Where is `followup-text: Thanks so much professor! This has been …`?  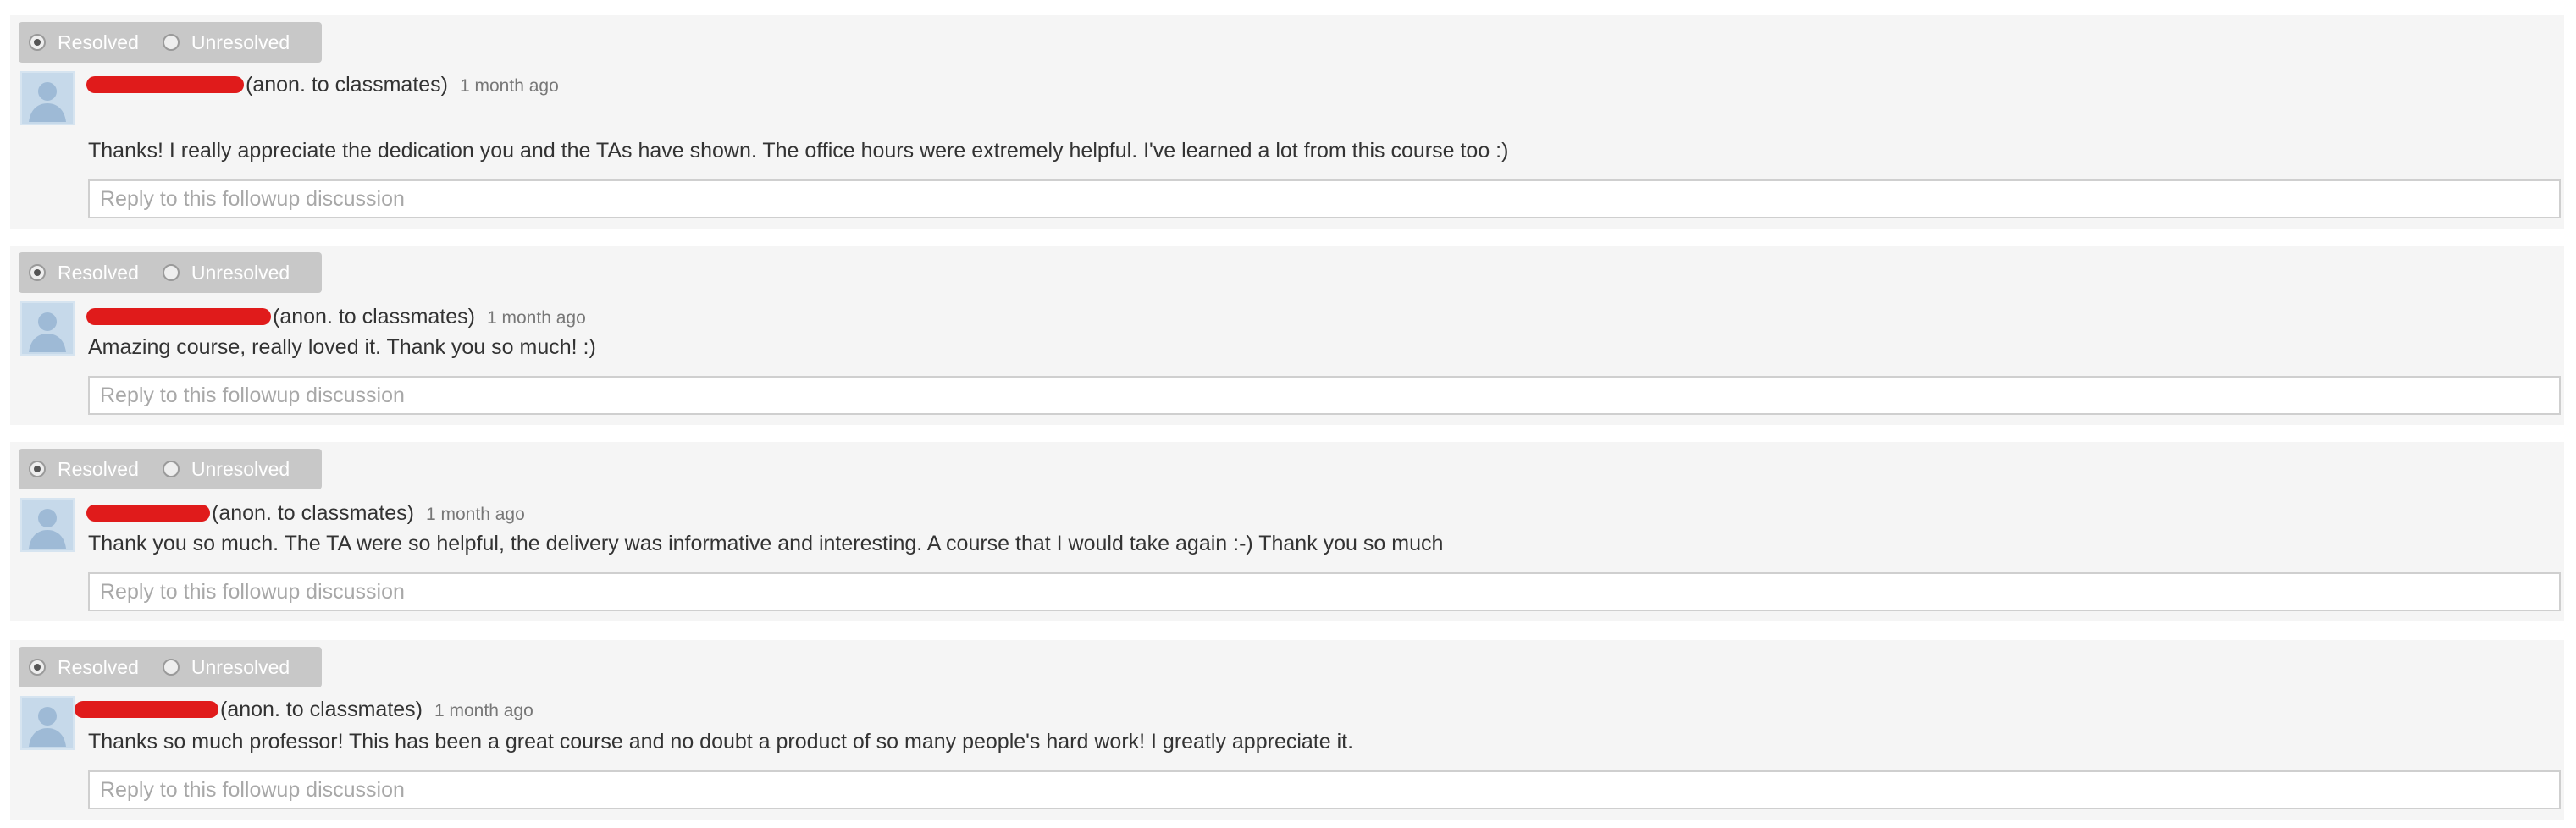
followup-text: Thanks so much professor! This has been … is located at coordinates (721, 741).